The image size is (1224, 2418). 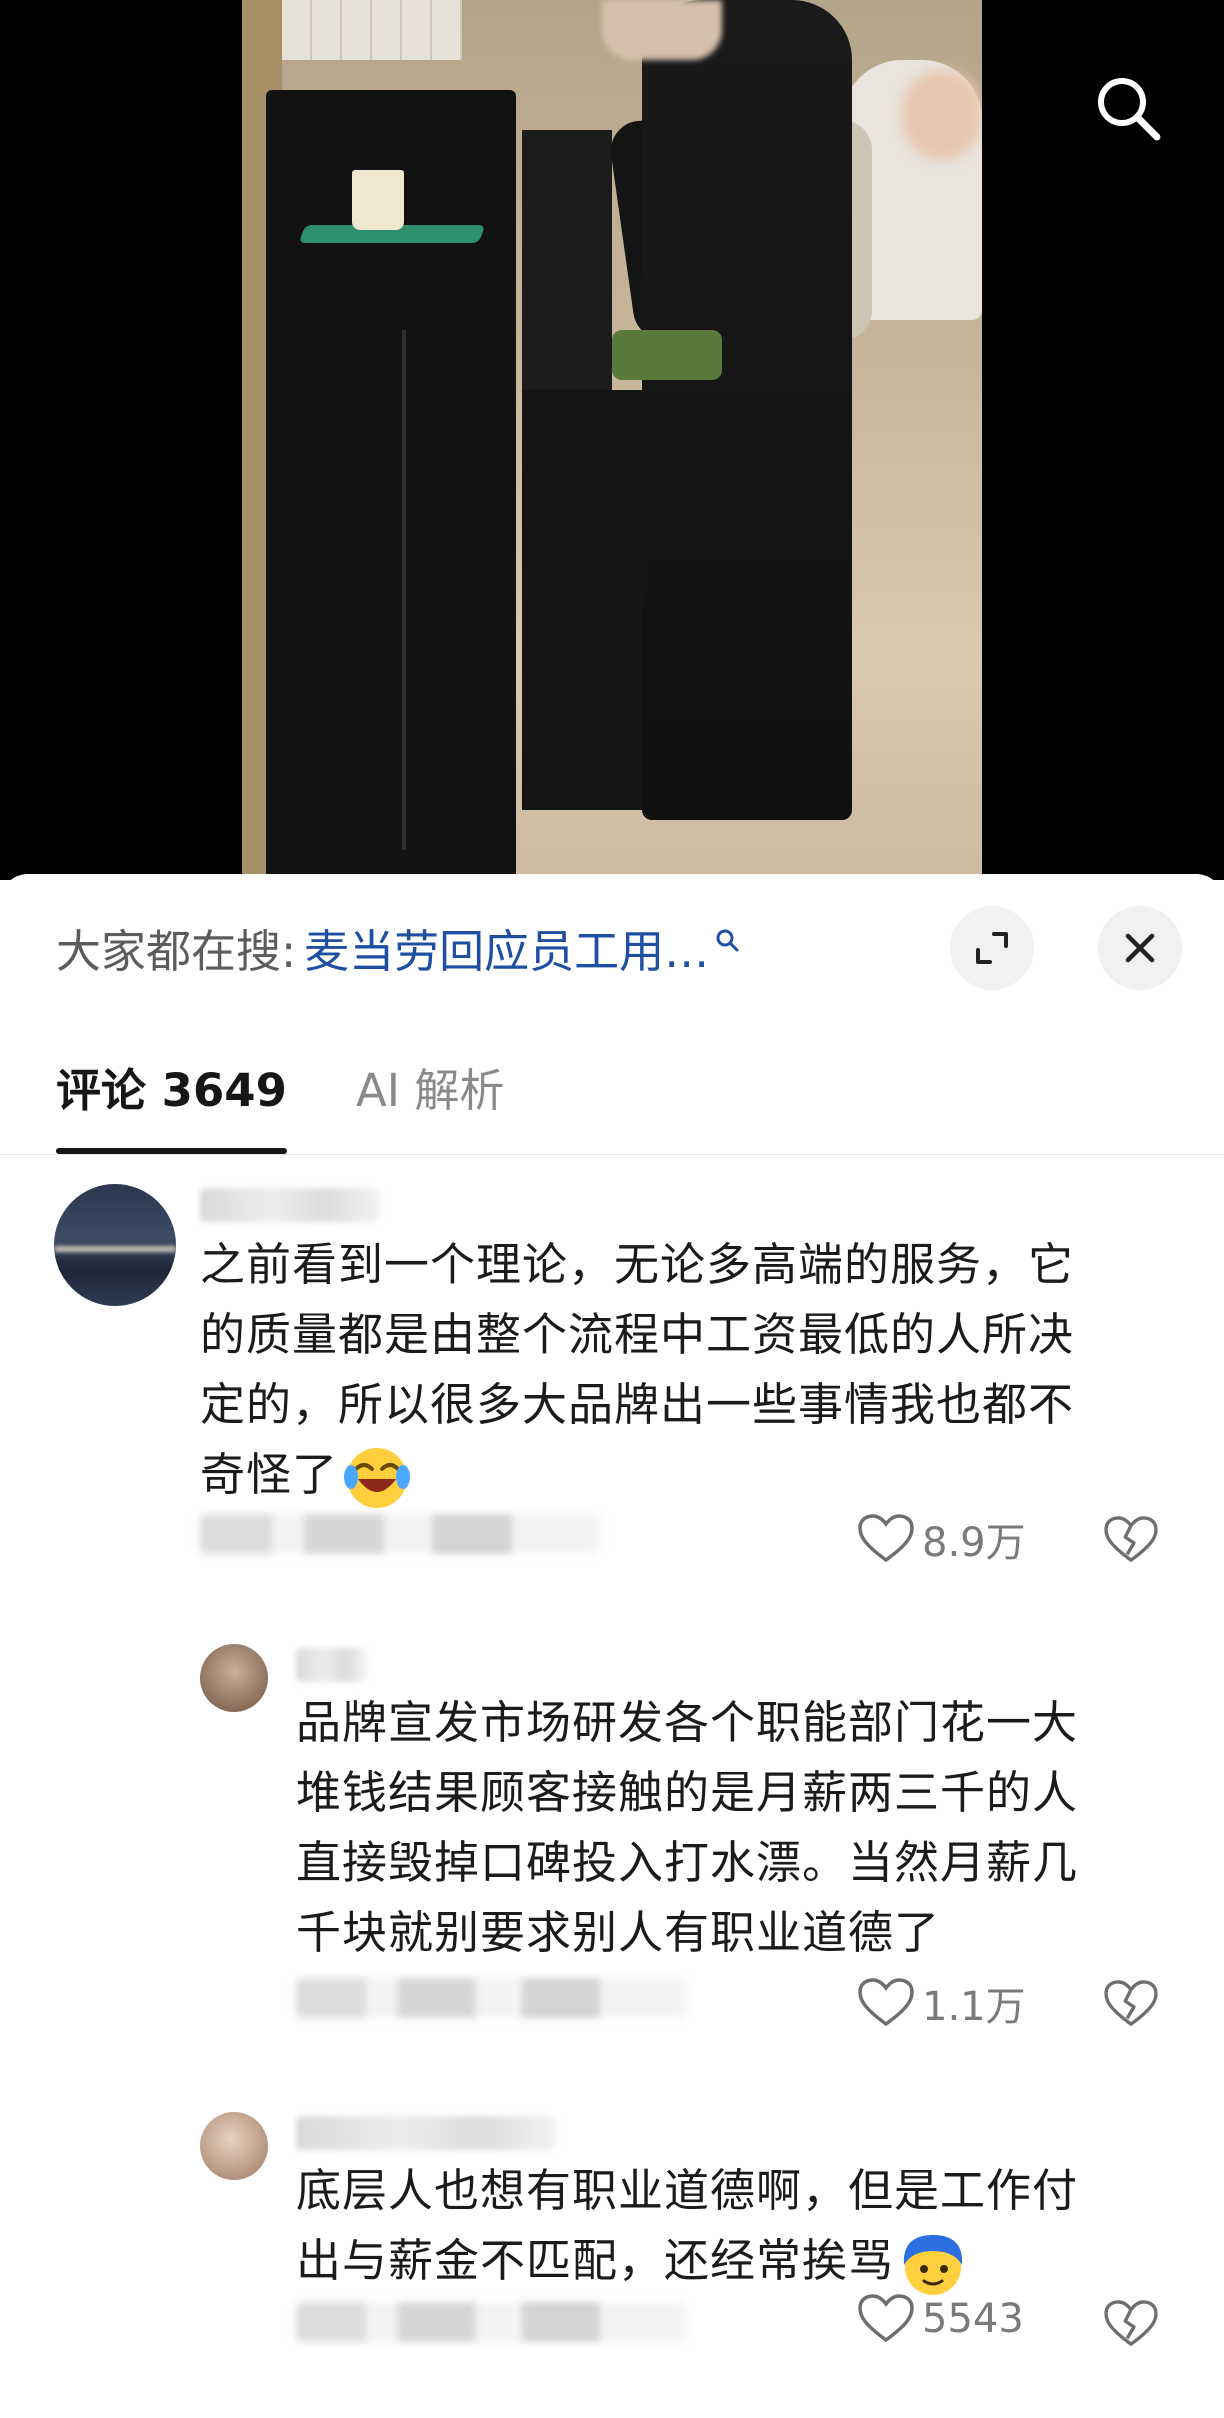 I want to click on like-count: 8.9万, so click(x=974, y=1543).